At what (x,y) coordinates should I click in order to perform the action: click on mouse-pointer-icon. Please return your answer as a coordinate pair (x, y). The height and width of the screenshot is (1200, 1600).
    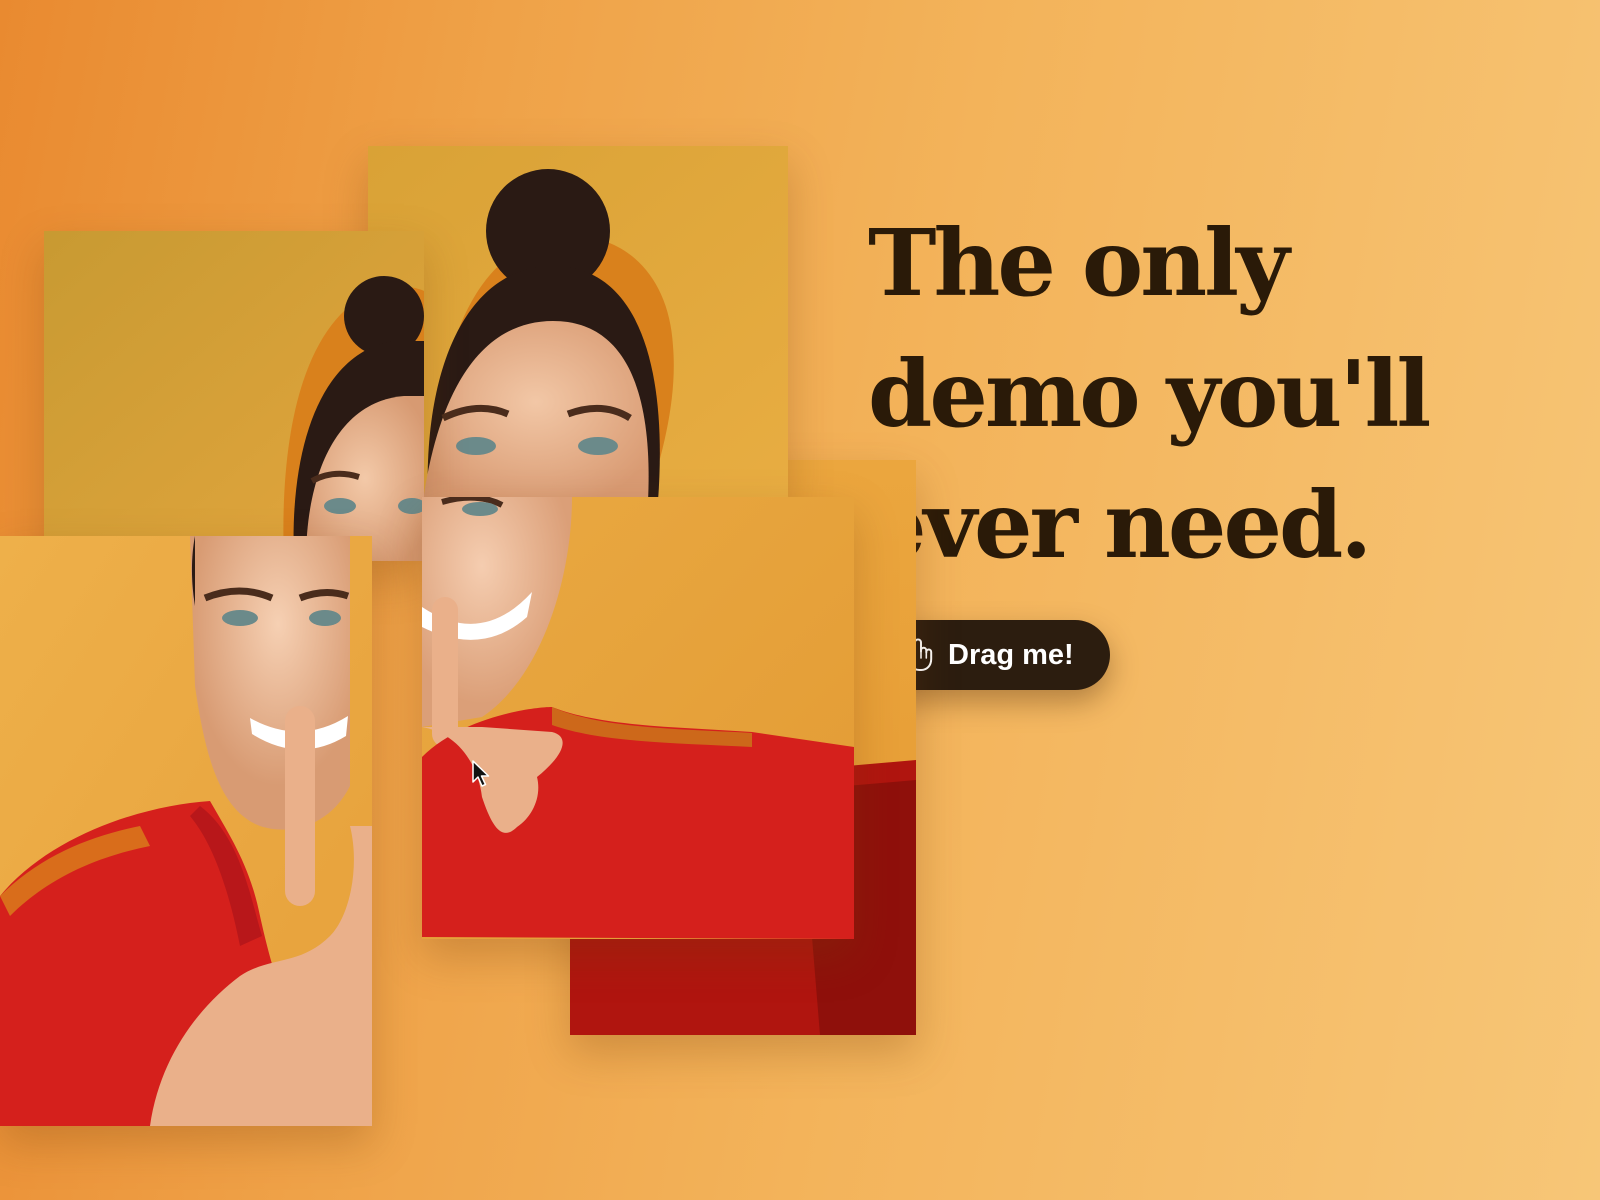
    Looking at the image, I should click on (481, 773).